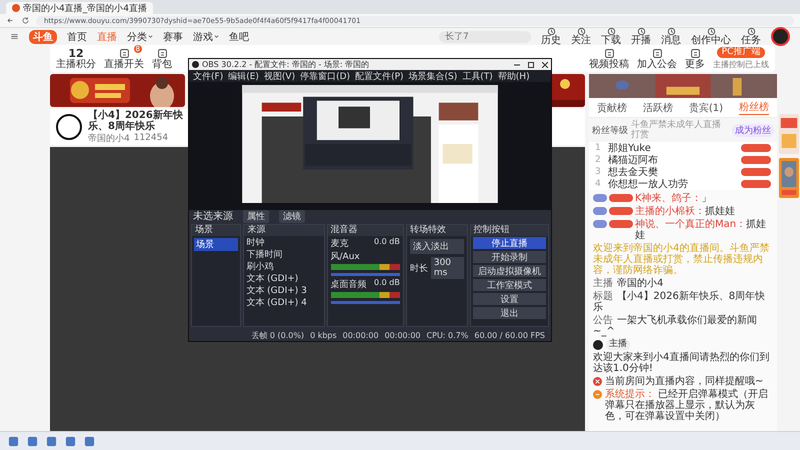  Describe the element at coordinates (256, 230) in the screenshot. I see `panel-title: 来源` at that location.